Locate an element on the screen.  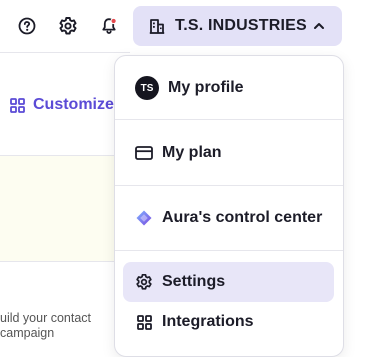
help-button is located at coordinates (27, 26).